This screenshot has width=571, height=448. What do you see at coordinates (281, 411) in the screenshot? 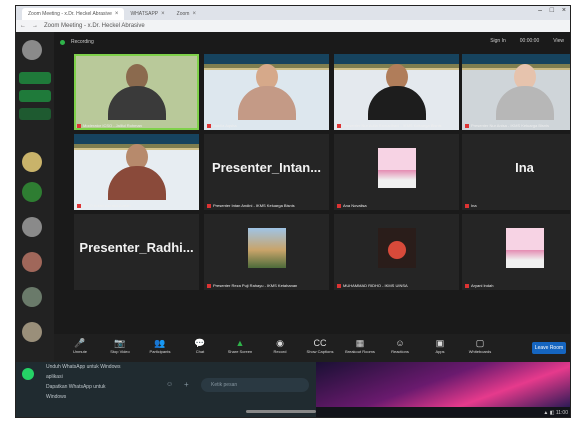
I see `scrollbar` at bounding box center [281, 411].